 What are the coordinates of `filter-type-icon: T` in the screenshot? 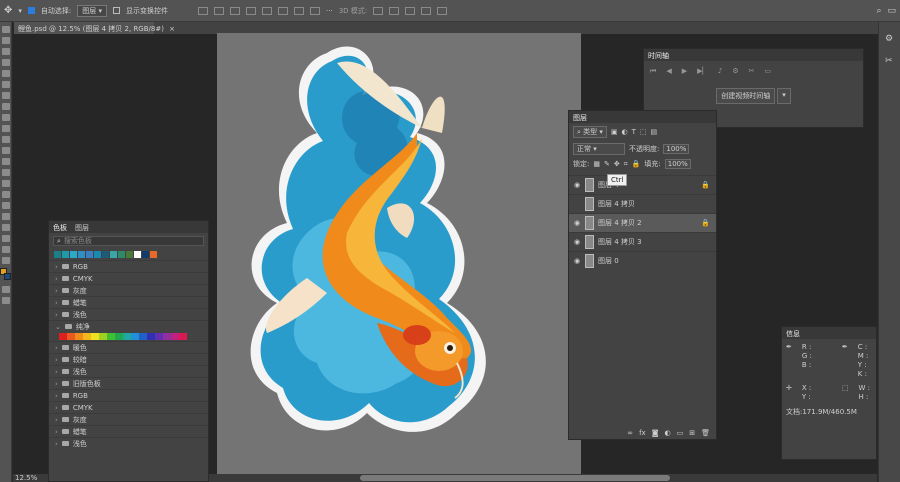 It's located at (634, 132).